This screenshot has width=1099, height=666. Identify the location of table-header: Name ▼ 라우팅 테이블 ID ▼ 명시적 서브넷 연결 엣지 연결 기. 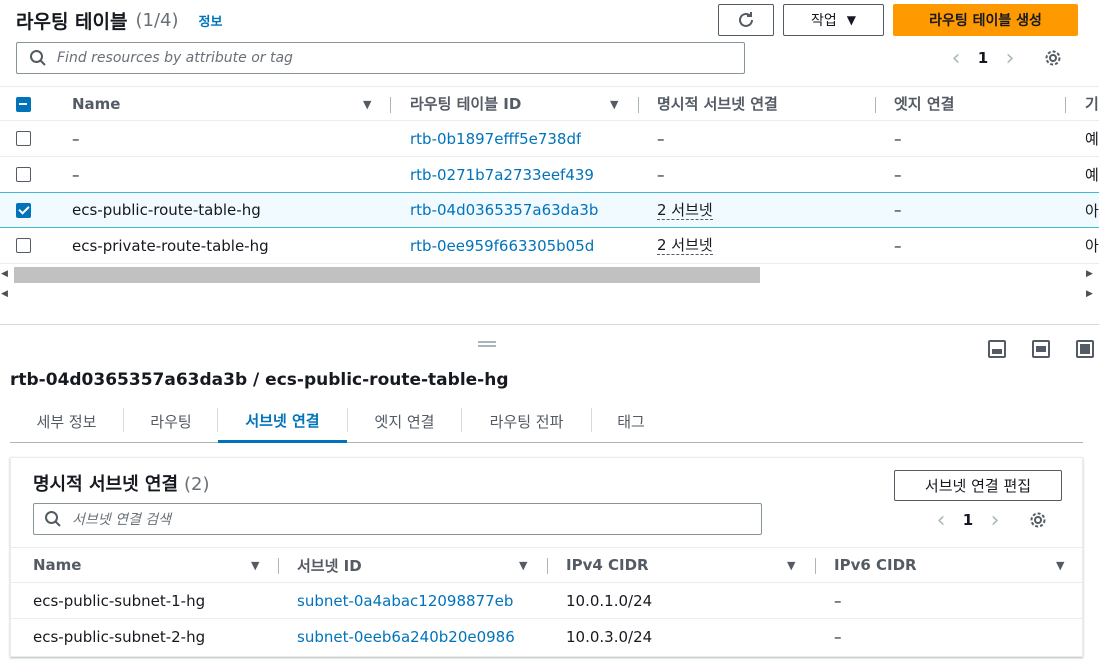
(549, 103).